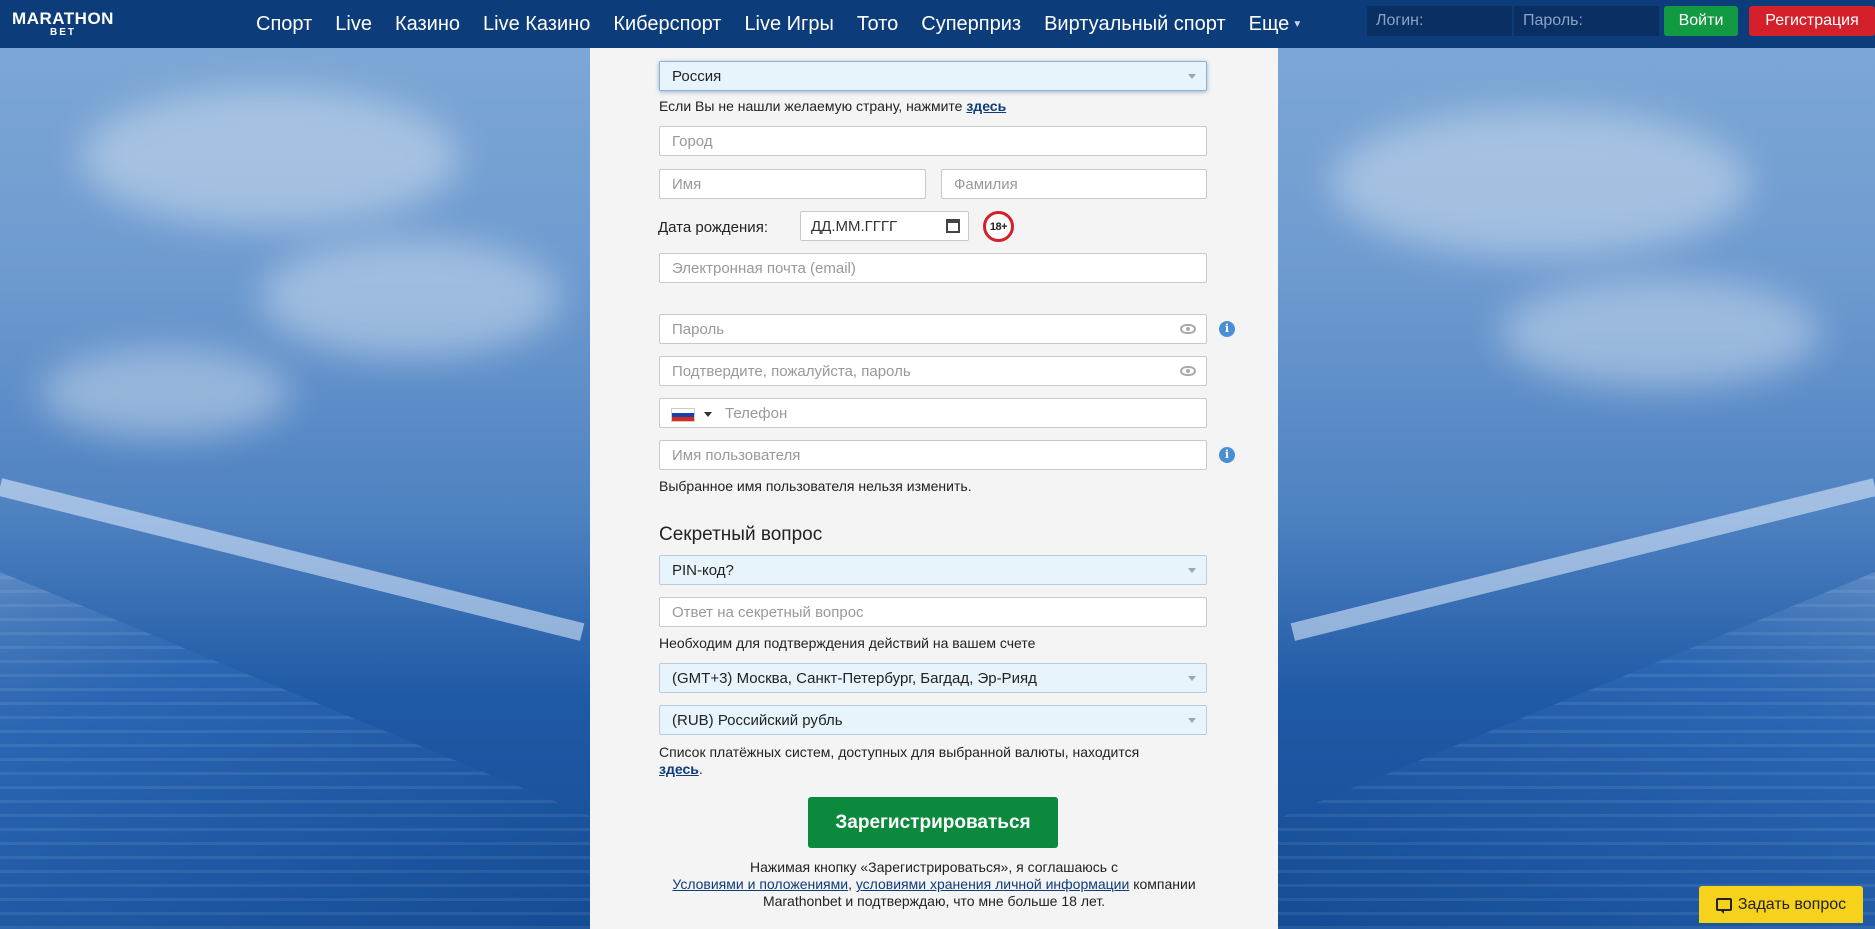  I want to click on russia-flag-icon, so click(683, 415).